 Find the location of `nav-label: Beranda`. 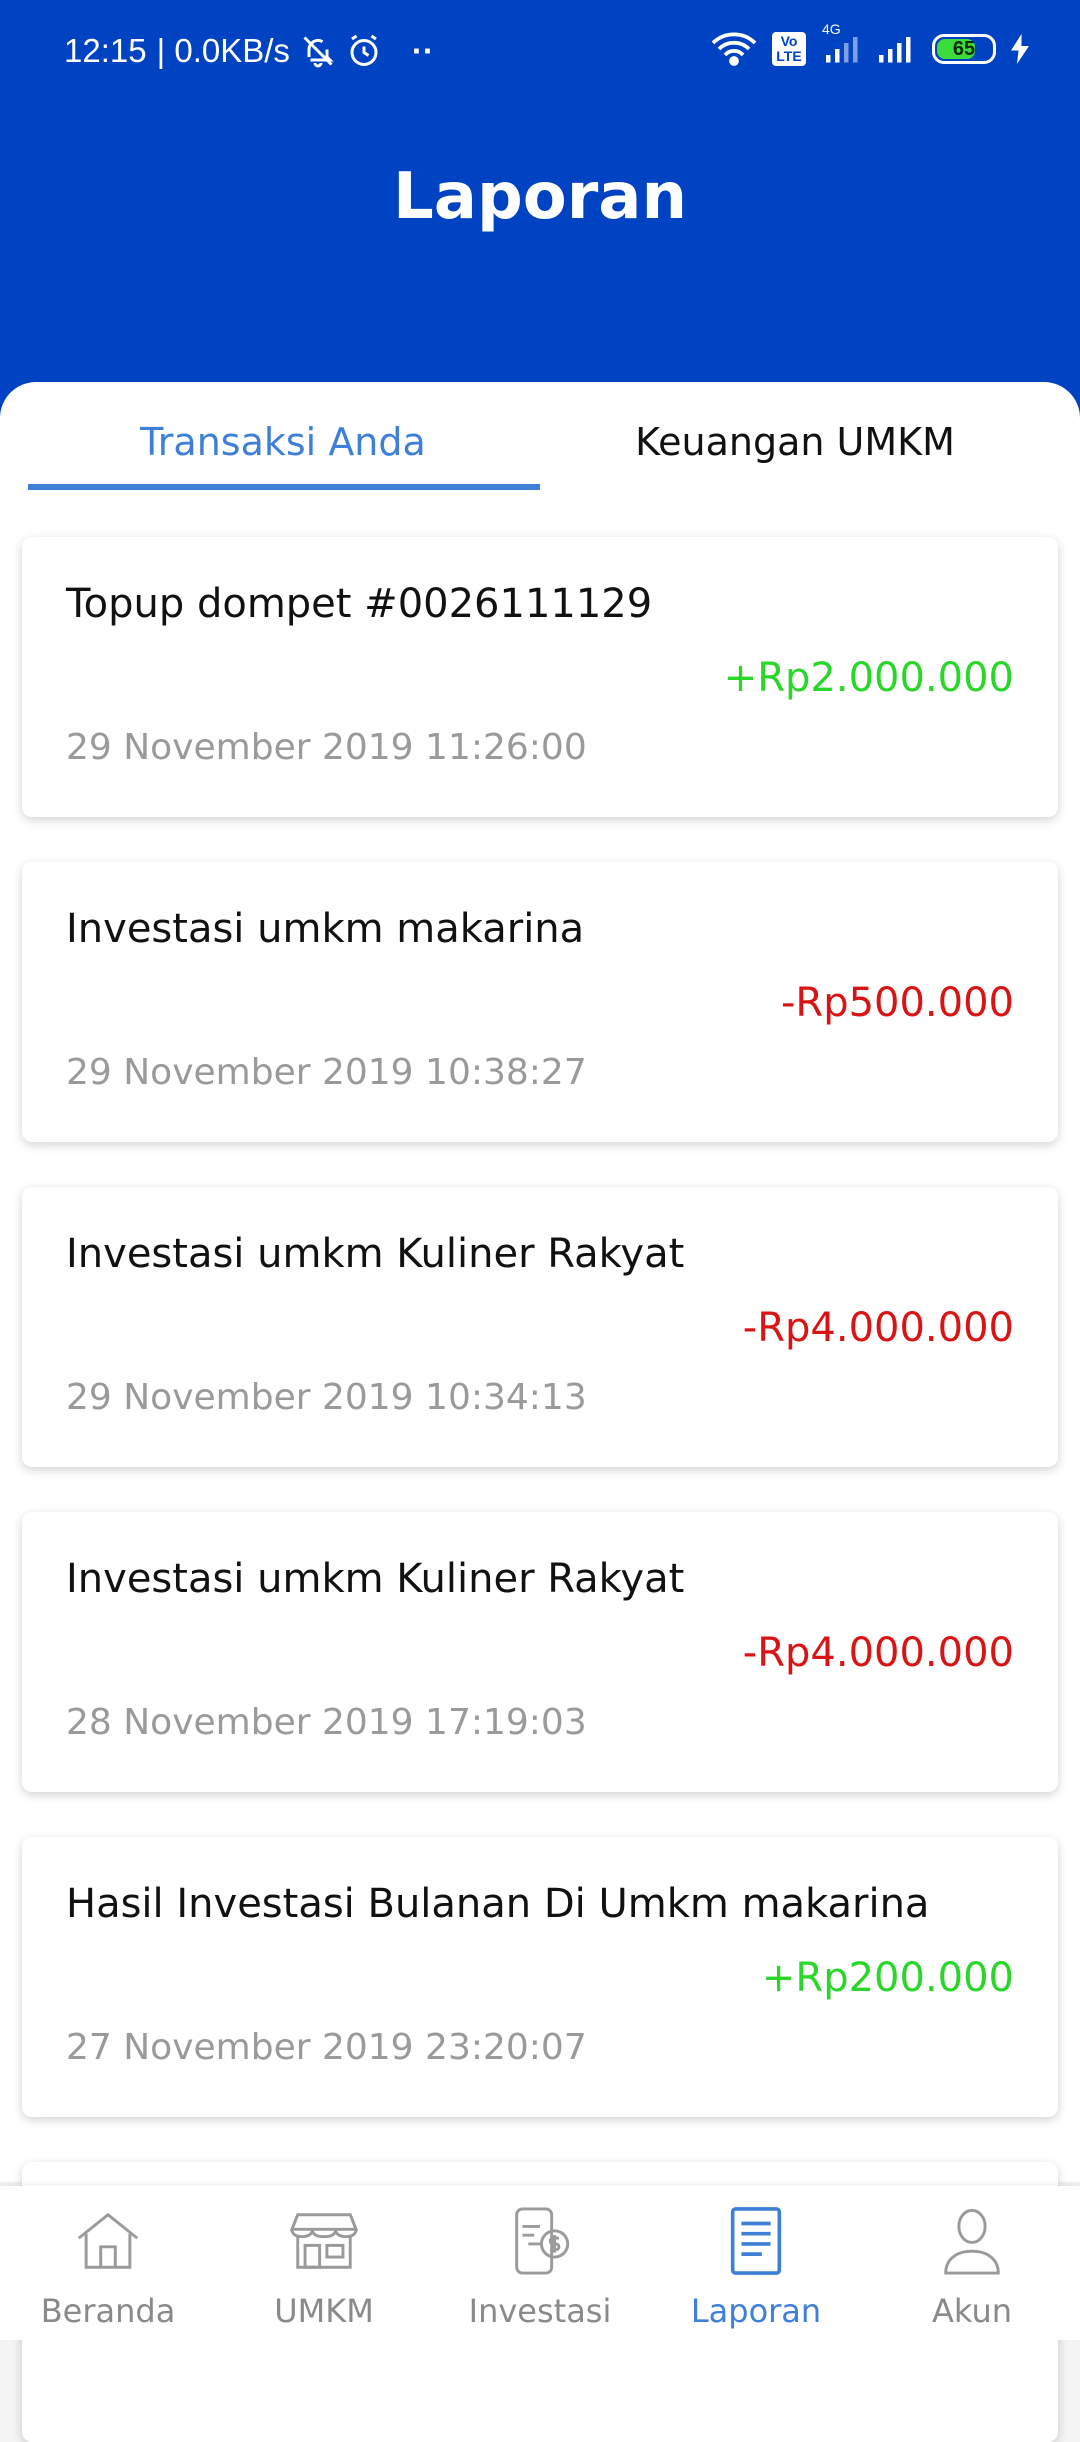

nav-label: Beranda is located at coordinates (108, 2311).